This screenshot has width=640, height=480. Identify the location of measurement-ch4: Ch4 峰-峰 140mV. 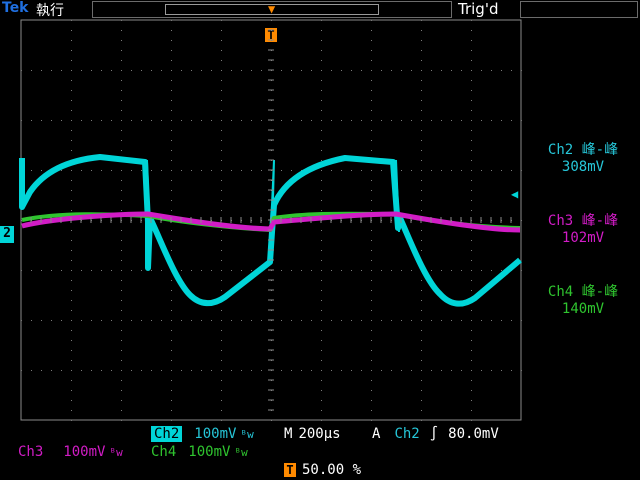
(583, 301).